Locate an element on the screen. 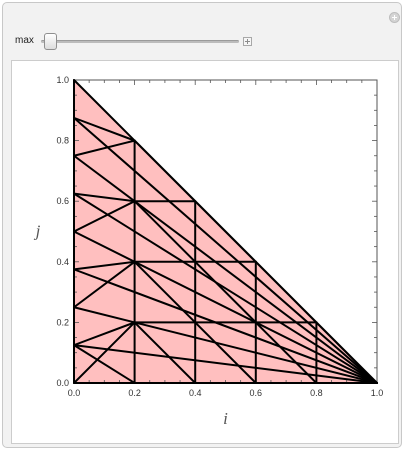 The image size is (405, 452). max-slider-thumb is located at coordinates (50, 41).